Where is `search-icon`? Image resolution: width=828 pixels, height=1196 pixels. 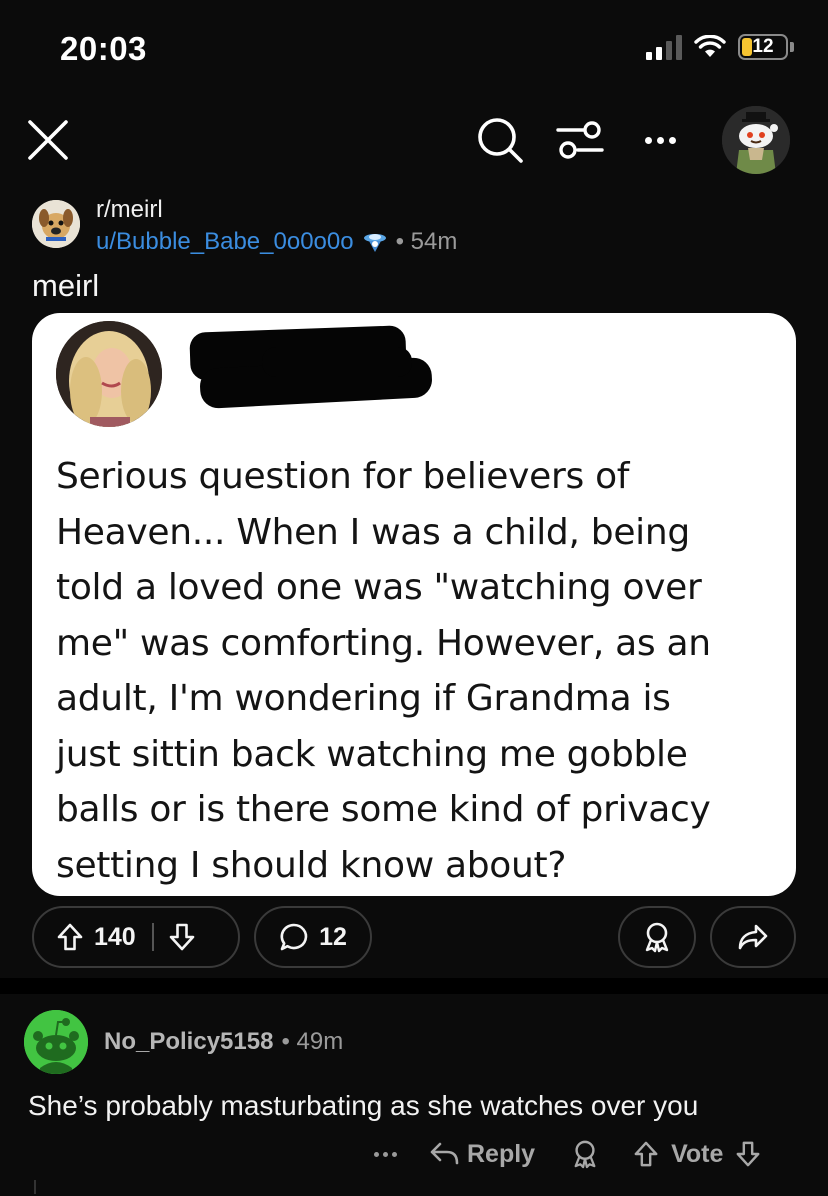 search-icon is located at coordinates (500, 140).